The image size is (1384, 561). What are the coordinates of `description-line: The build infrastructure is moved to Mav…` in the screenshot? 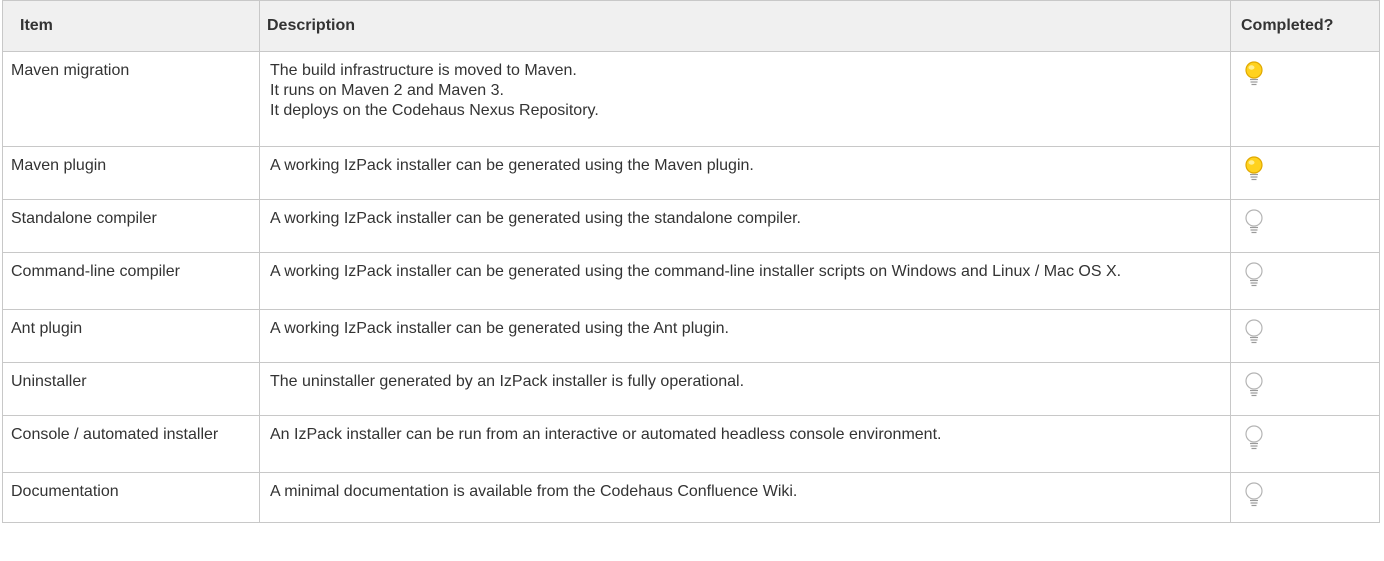 It's located at (423, 70).